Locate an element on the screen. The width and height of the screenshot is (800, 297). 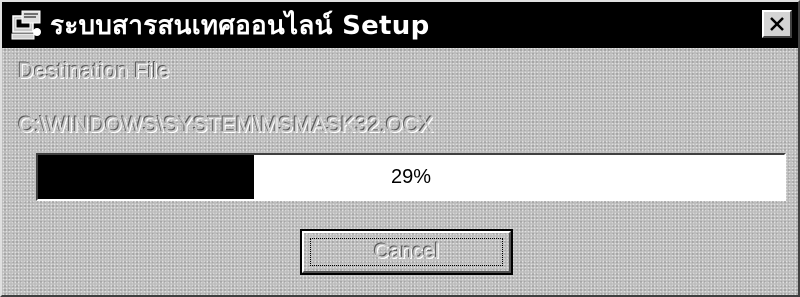
window-title: ระบบสารสนเทศออนไลน์ Setup is located at coordinates (240, 25).